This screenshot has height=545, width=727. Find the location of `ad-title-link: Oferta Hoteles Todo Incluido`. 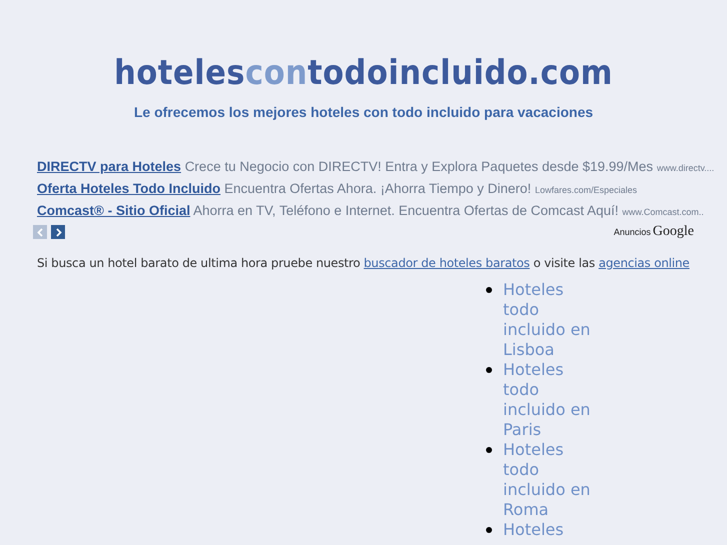

ad-title-link: Oferta Hoteles Todo Incluido is located at coordinates (129, 188).